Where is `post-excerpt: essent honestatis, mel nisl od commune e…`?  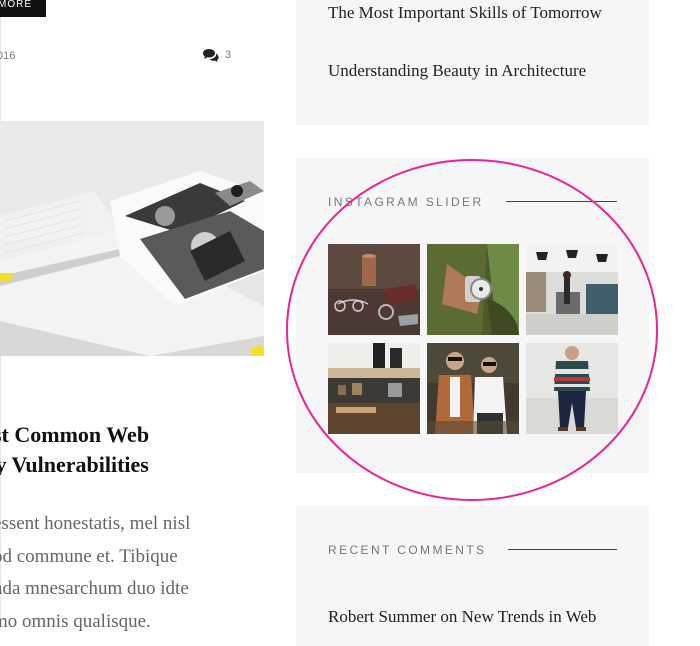 post-excerpt: essent honestatis, mel nisl od commune e… is located at coordinates (95, 572).